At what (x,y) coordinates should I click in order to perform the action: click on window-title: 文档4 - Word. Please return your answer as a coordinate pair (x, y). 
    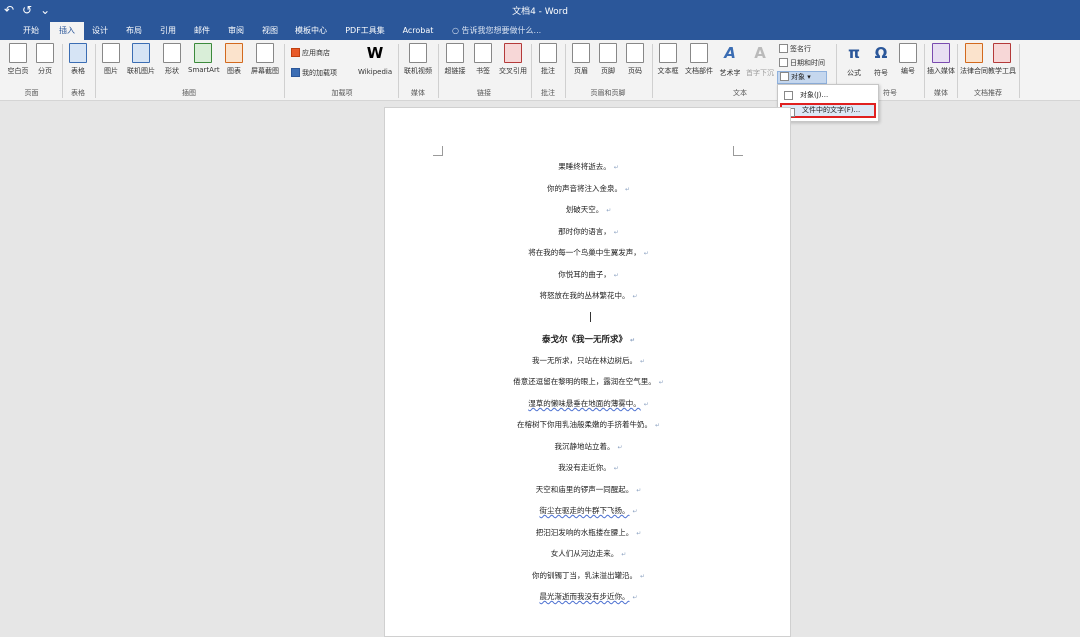
    Looking at the image, I should click on (540, 12).